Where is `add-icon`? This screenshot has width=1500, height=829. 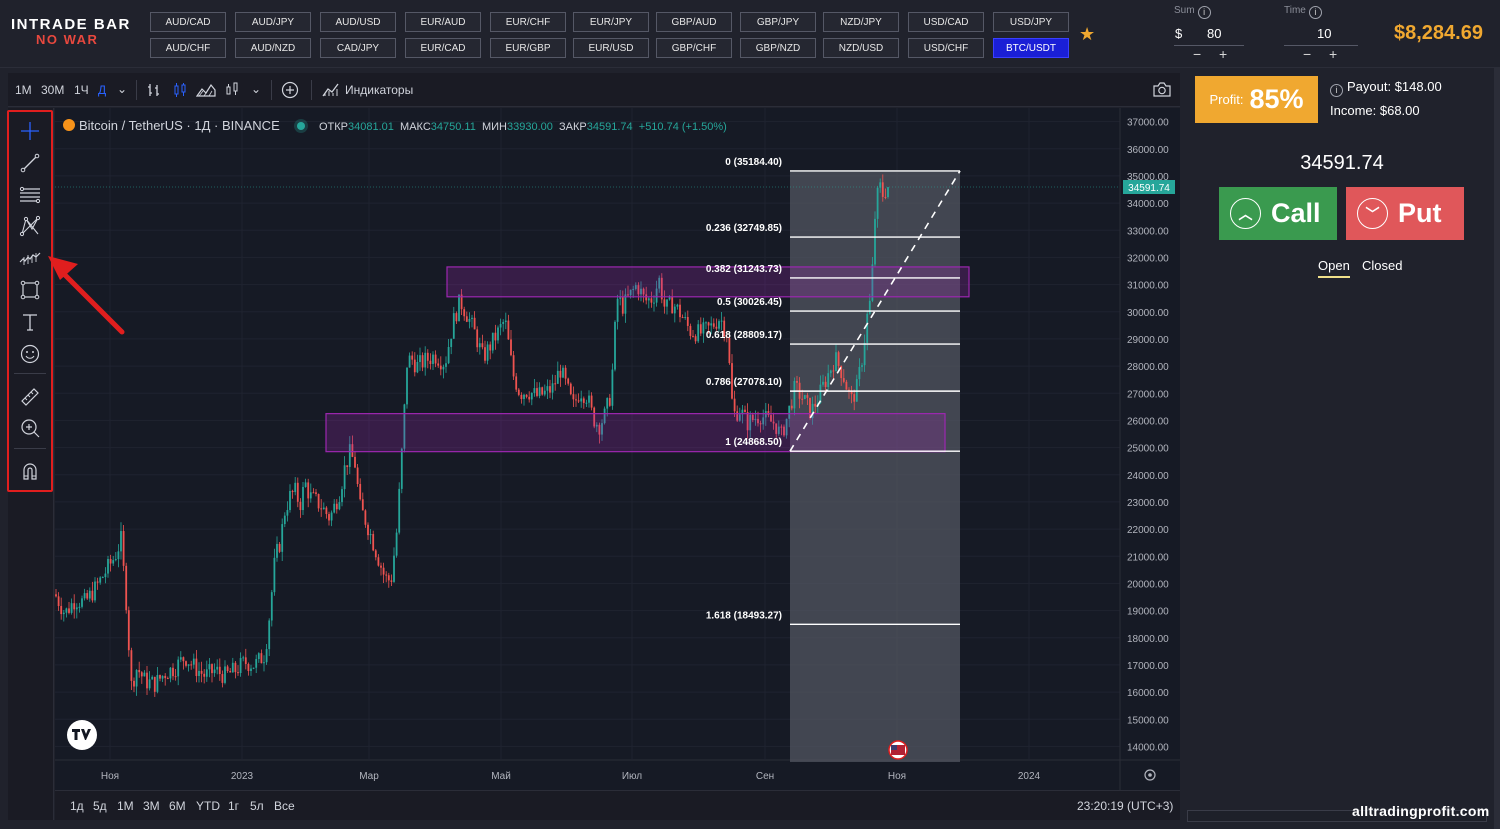 add-icon is located at coordinates (290, 90).